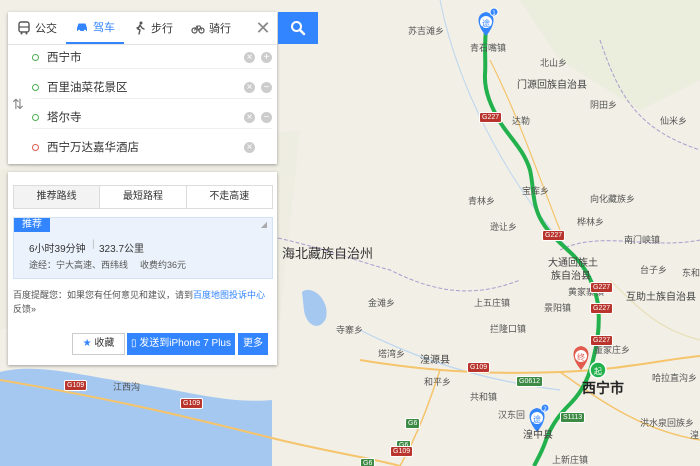  Describe the element at coordinates (521, 121) in the screenshot. I see `place-label: 达勒` at that location.